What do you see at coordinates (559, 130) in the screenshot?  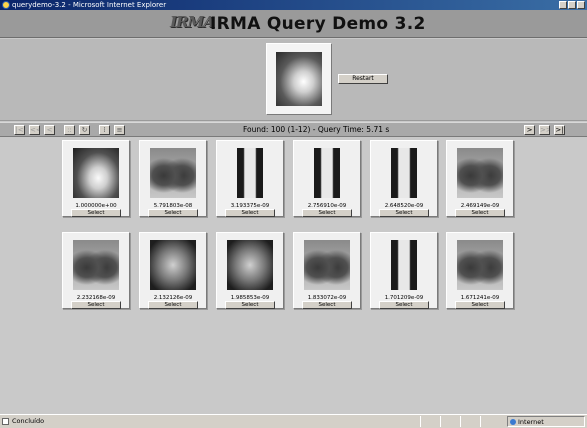 I see `last-page-button: >|` at bounding box center [559, 130].